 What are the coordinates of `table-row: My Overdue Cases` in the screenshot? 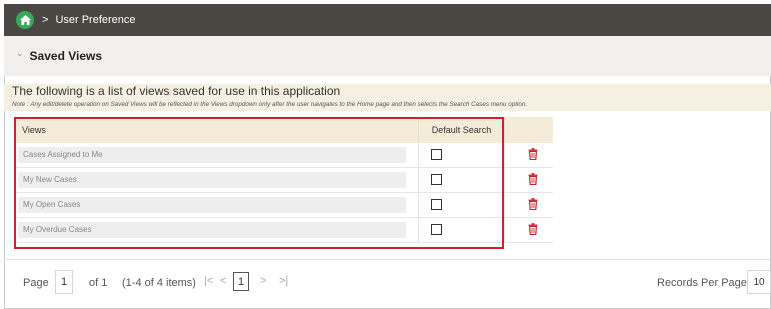 It's located at (283, 230).